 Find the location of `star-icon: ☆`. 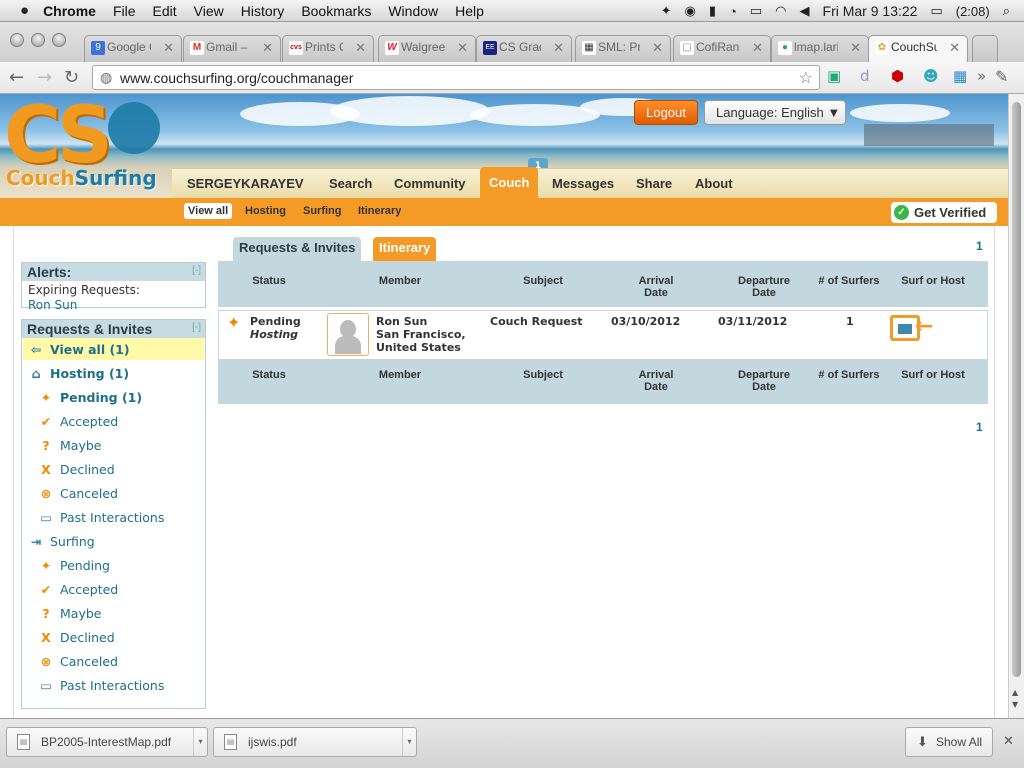

star-icon: ☆ is located at coordinates (806, 78).